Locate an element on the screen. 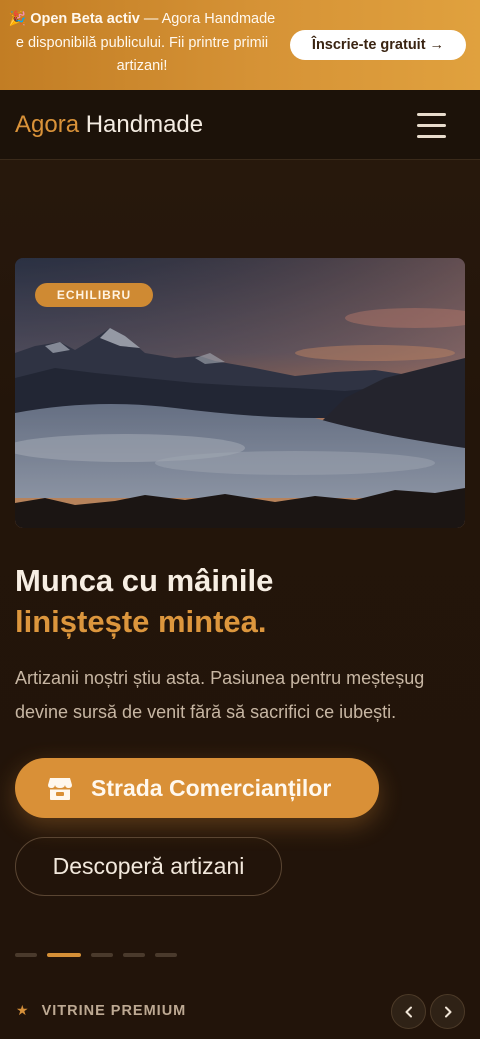 The height and width of the screenshot is (1039, 480). chevron-right-icon is located at coordinates (447, 1011).